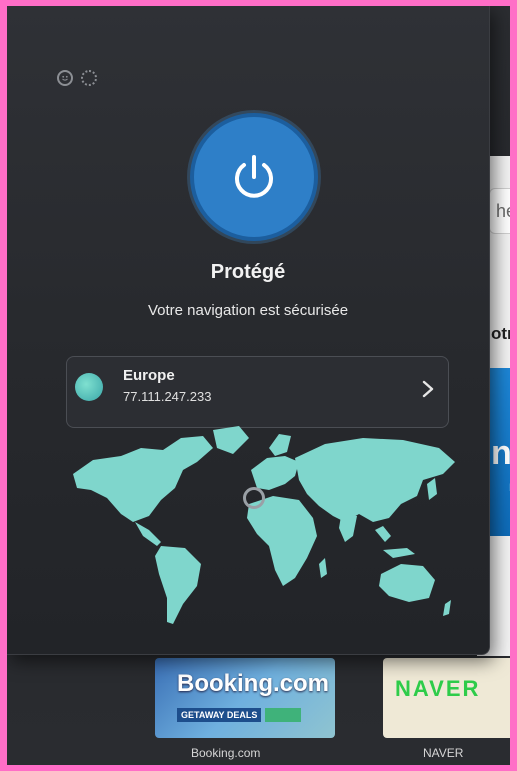  What do you see at coordinates (149, 375) in the screenshot?
I see `location-name: Europe` at bounding box center [149, 375].